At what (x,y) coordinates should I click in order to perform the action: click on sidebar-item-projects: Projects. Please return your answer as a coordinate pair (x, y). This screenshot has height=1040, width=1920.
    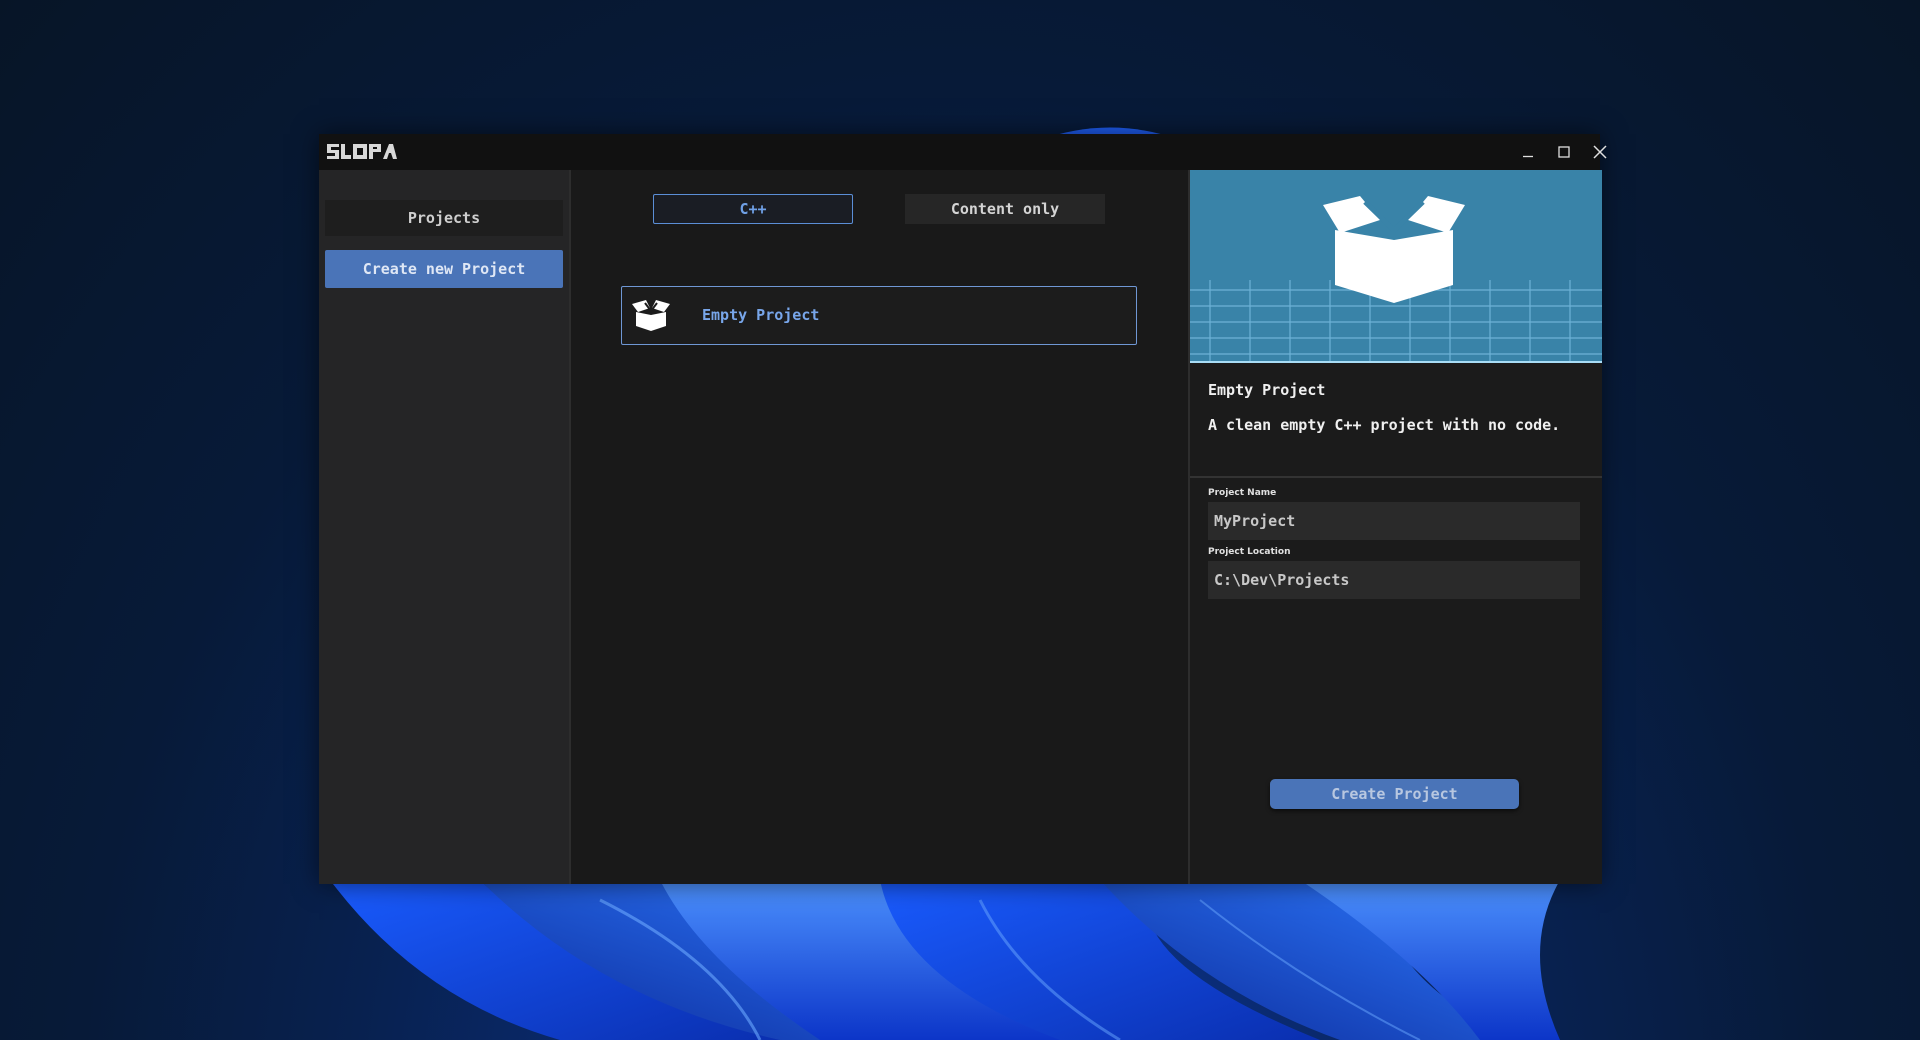
    Looking at the image, I should click on (444, 218).